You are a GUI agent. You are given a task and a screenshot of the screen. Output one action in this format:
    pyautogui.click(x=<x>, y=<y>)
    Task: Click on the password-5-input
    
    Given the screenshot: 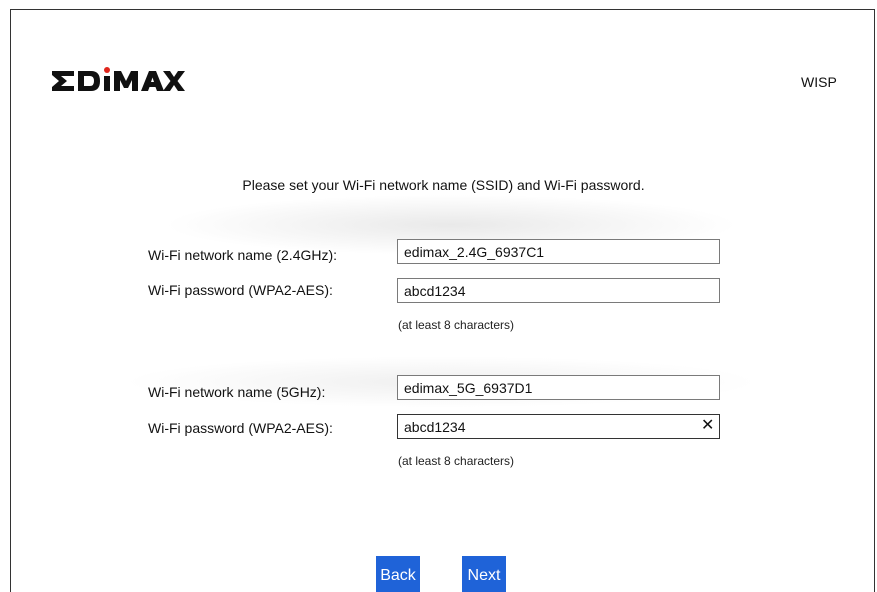 What is the action you would take?
    pyautogui.click(x=558, y=426)
    